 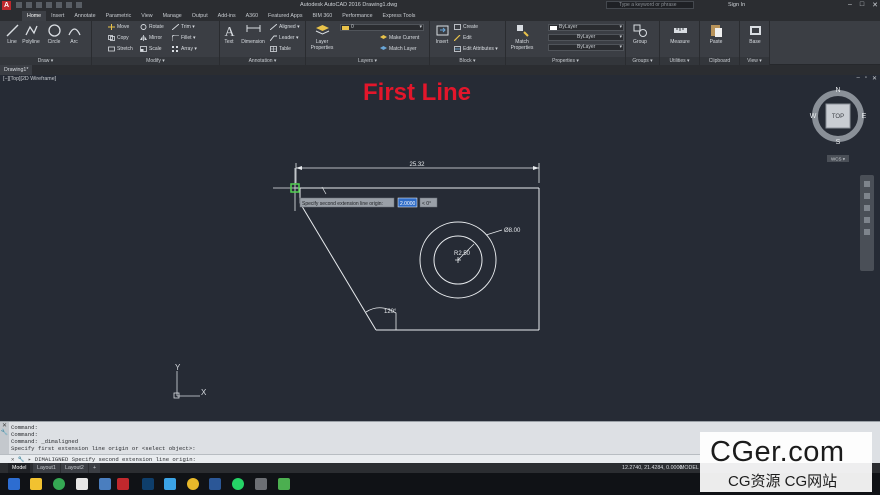 I want to click on model-space-toggle: MODEL, so click(x=689, y=468).